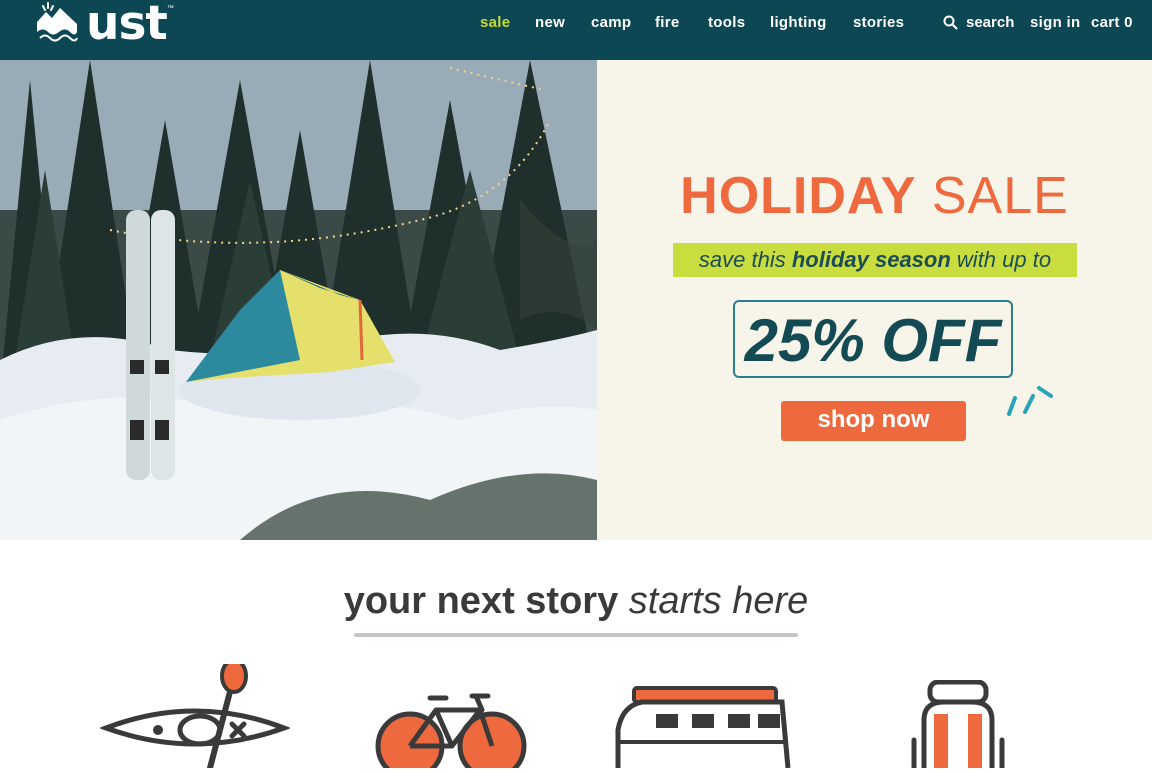  I want to click on trademark-mark: ™, so click(170, 8).